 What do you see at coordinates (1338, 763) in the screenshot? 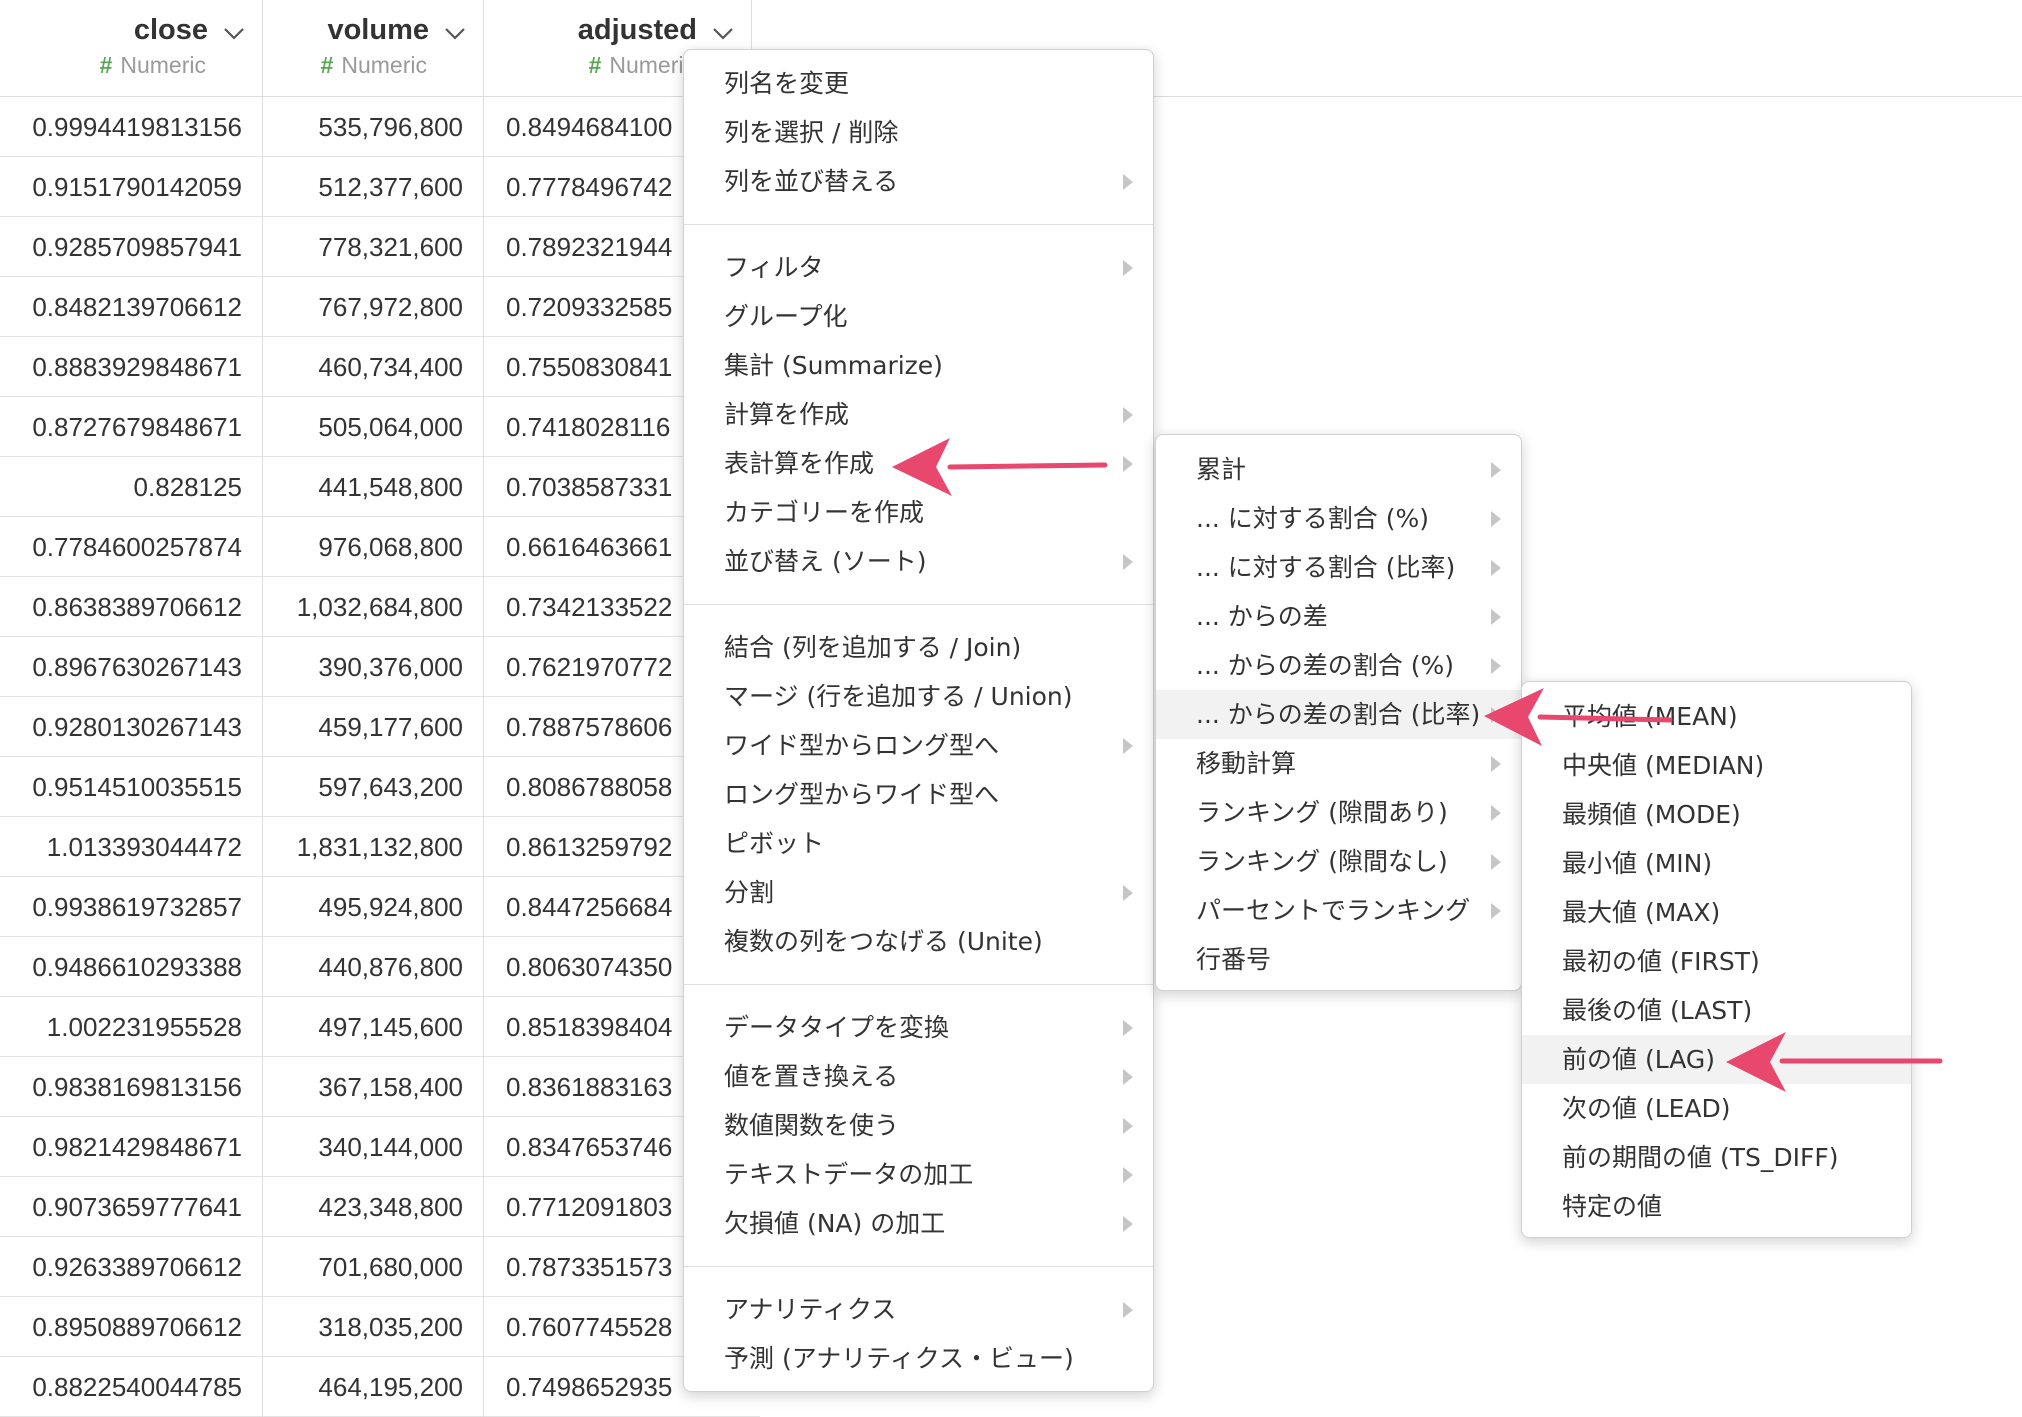
I see `table-calc-menu-item: 移動計算` at bounding box center [1338, 763].